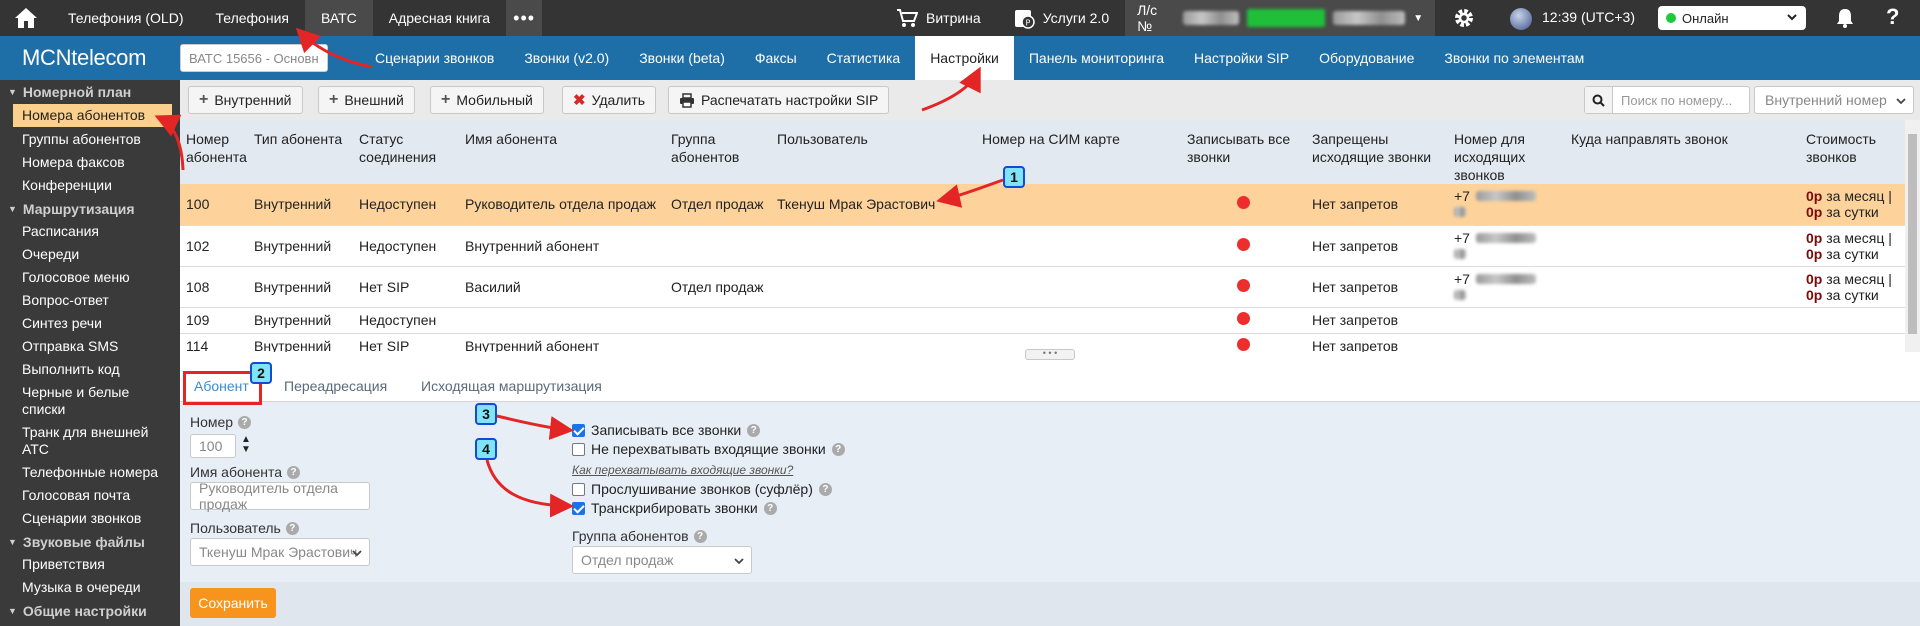  Describe the element at coordinates (938, 18) in the screenshot. I see `shop-link: Витрина` at that location.